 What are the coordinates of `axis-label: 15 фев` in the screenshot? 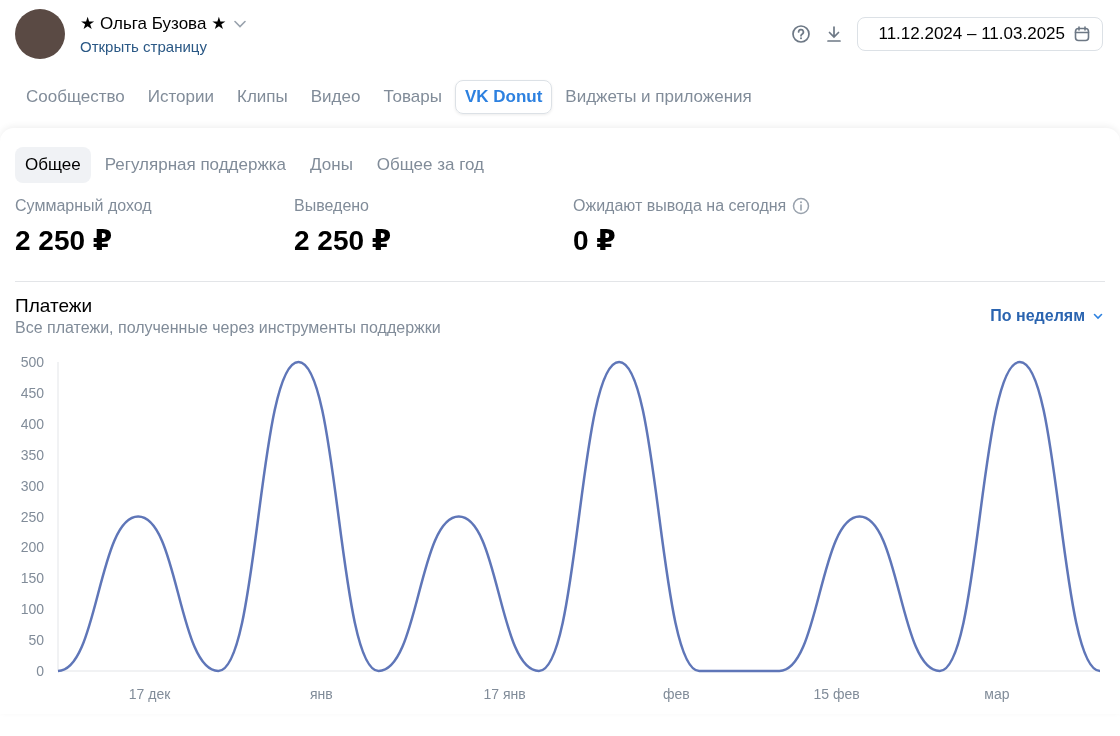 It's located at (836, 694).